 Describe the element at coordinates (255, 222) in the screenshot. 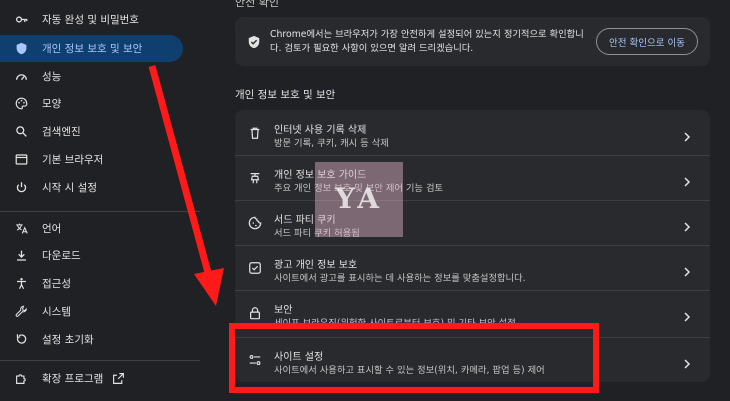

I see `cookie-icon` at that location.